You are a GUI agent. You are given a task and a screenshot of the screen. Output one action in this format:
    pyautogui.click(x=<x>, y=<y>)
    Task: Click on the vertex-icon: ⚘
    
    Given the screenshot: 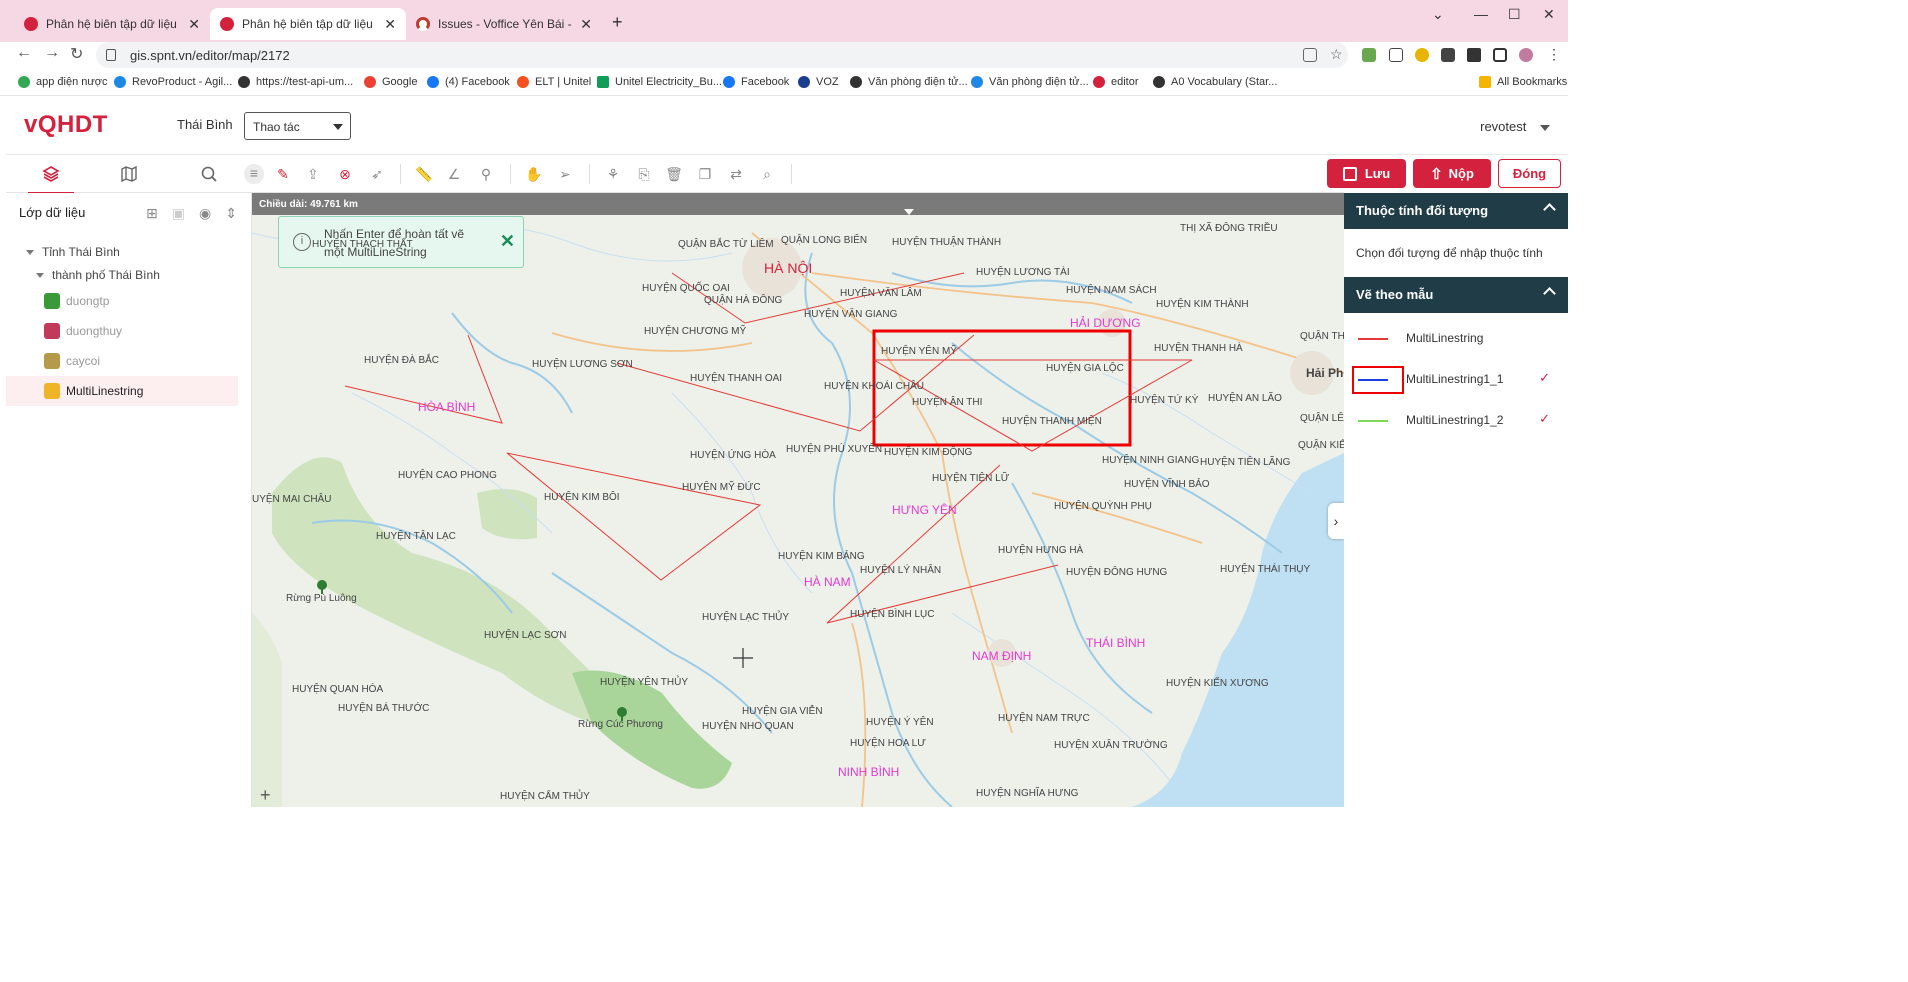 What is the action you would take?
    pyautogui.click(x=613, y=174)
    